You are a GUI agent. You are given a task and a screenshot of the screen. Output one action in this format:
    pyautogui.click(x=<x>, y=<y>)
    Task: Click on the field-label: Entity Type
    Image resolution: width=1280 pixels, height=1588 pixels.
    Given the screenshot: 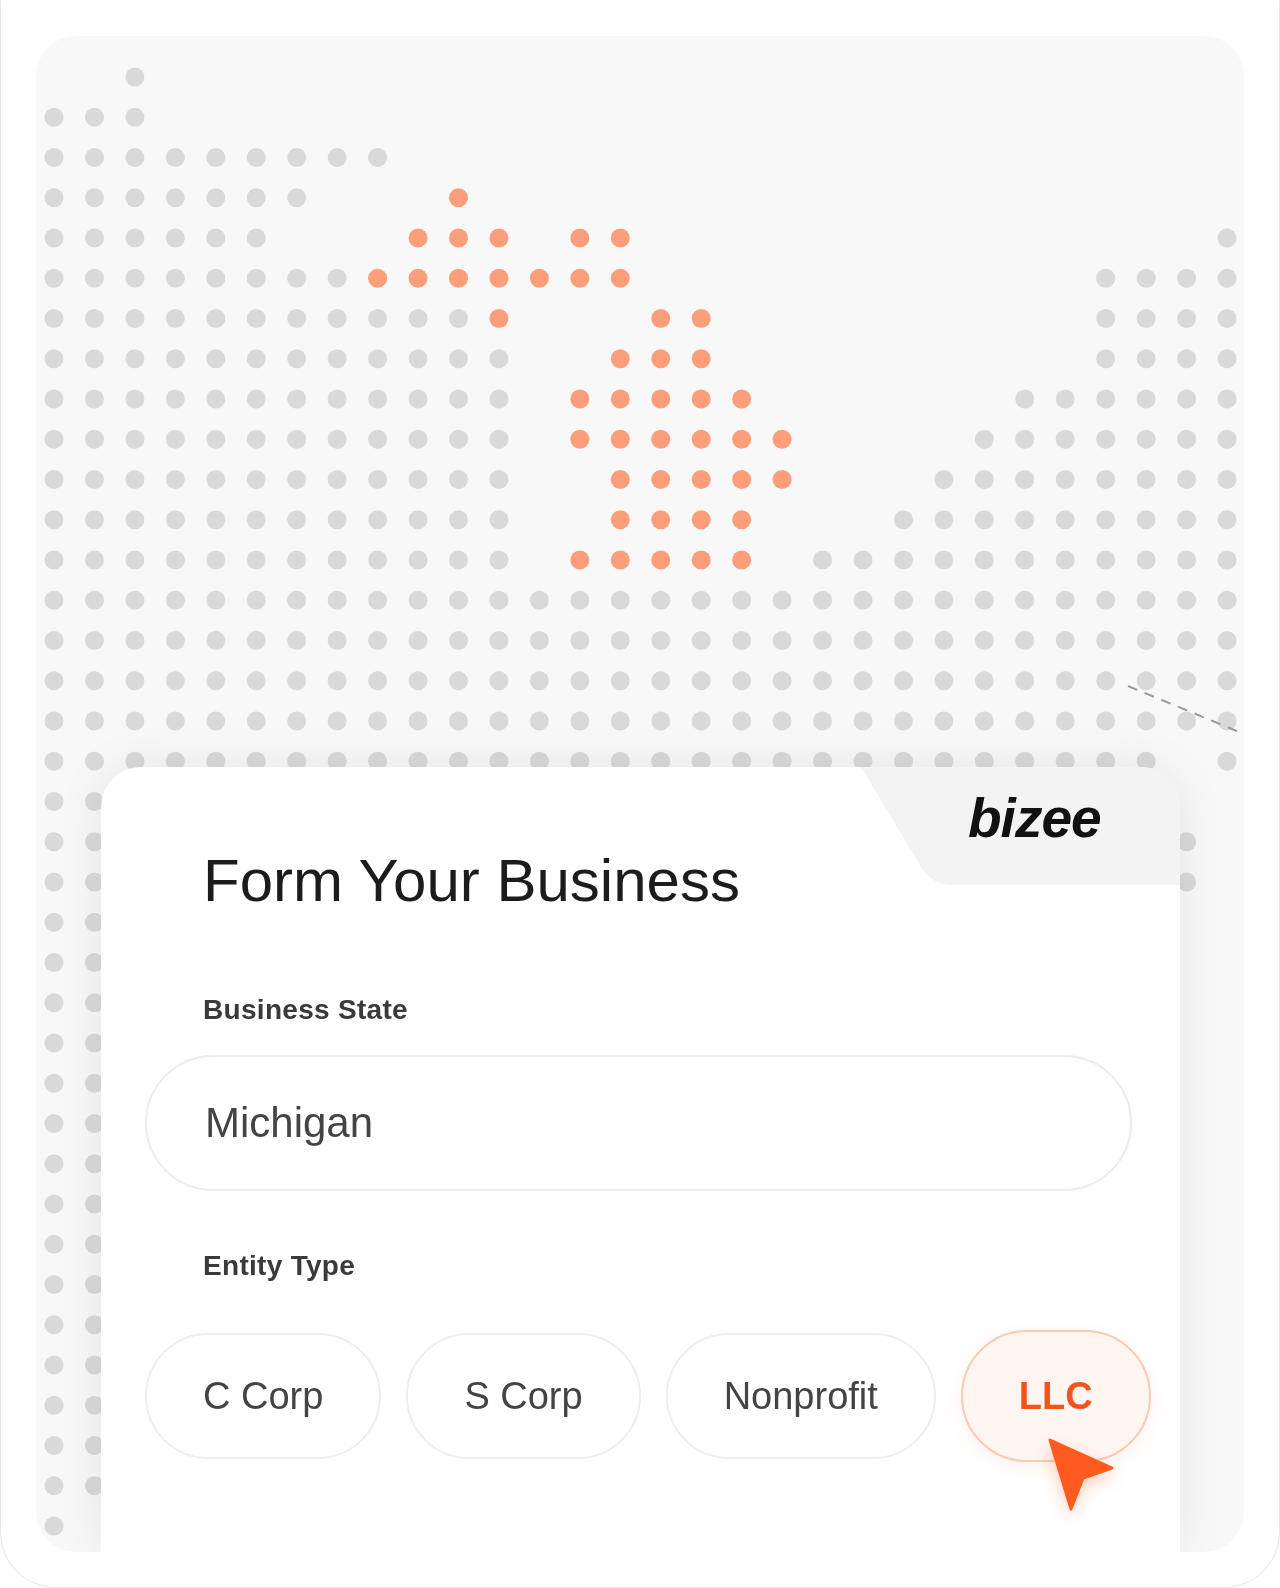 What is the action you would take?
    pyautogui.click(x=279, y=1266)
    